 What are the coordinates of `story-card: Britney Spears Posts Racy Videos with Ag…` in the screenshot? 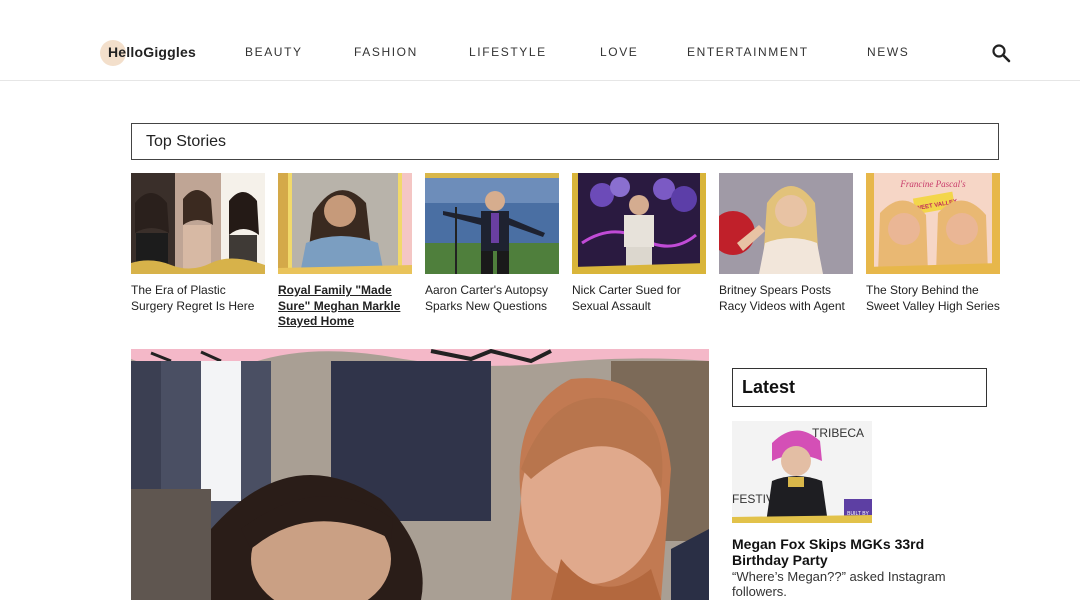 It's located at (786, 243).